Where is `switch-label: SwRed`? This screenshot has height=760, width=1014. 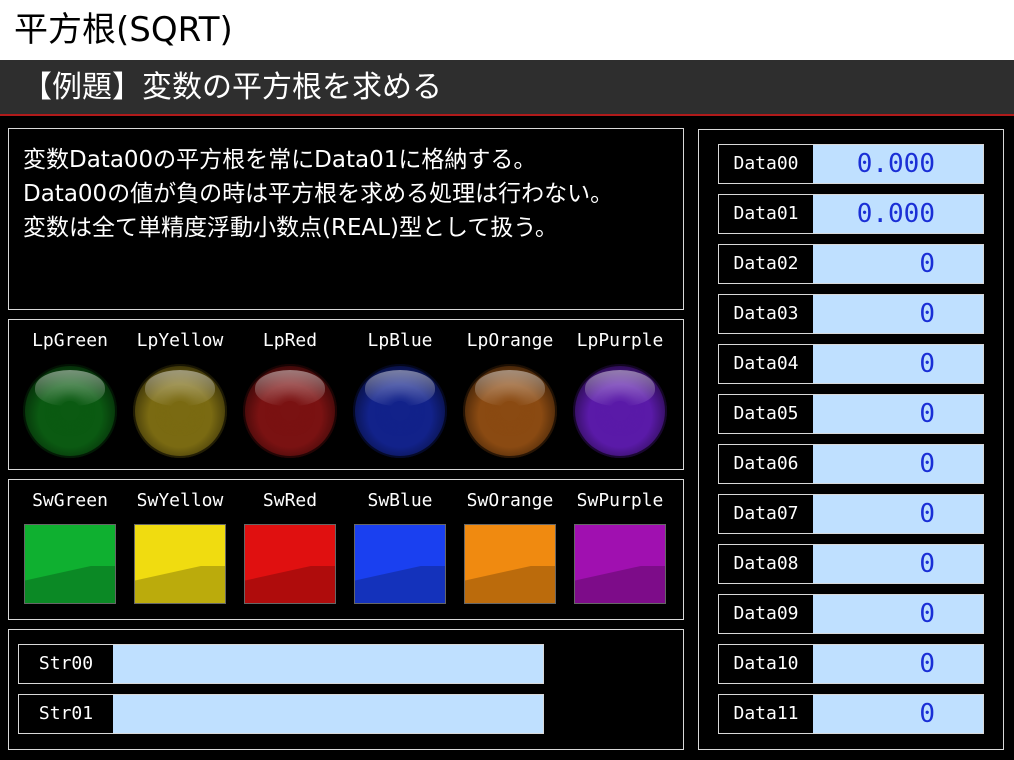
switch-label: SwRed is located at coordinates (290, 500).